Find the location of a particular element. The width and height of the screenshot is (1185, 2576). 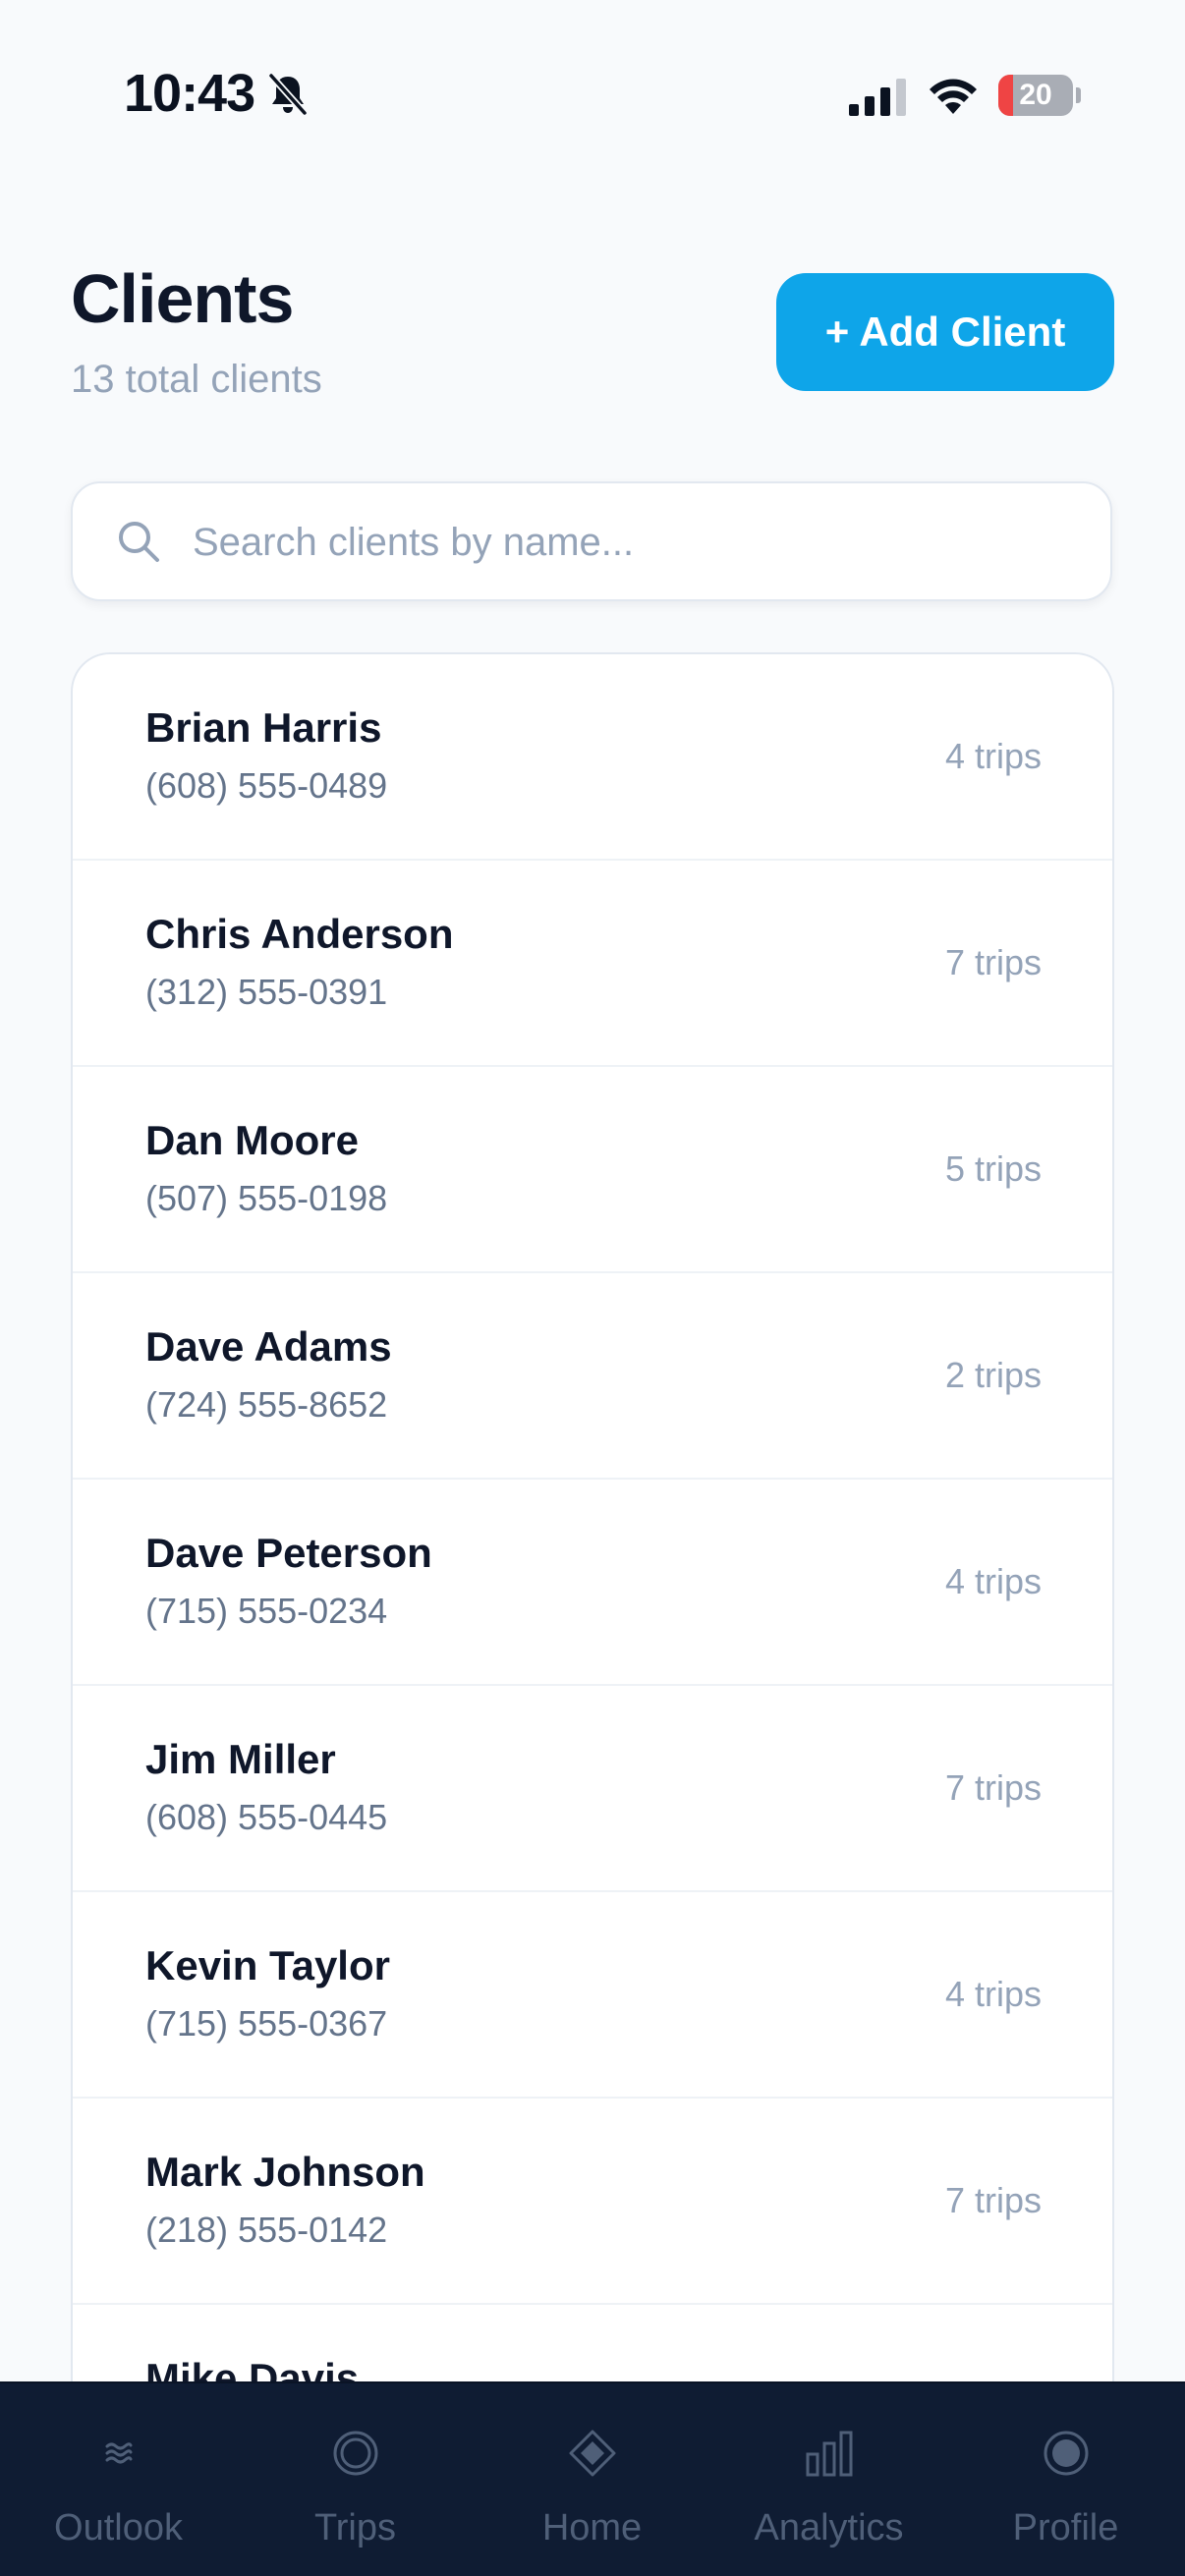

tab-bar: Outlook Trips Home Analytics Profile is located at coordinates (592, 2478).